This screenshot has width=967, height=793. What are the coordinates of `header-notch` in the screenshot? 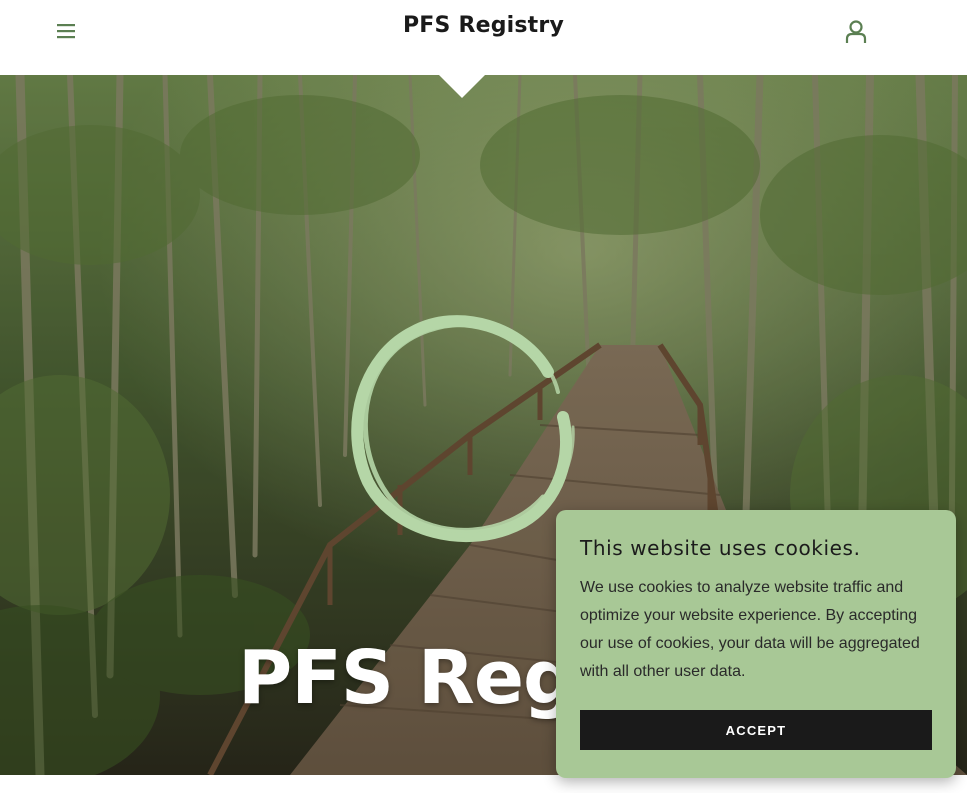 It's located at (462, 86).